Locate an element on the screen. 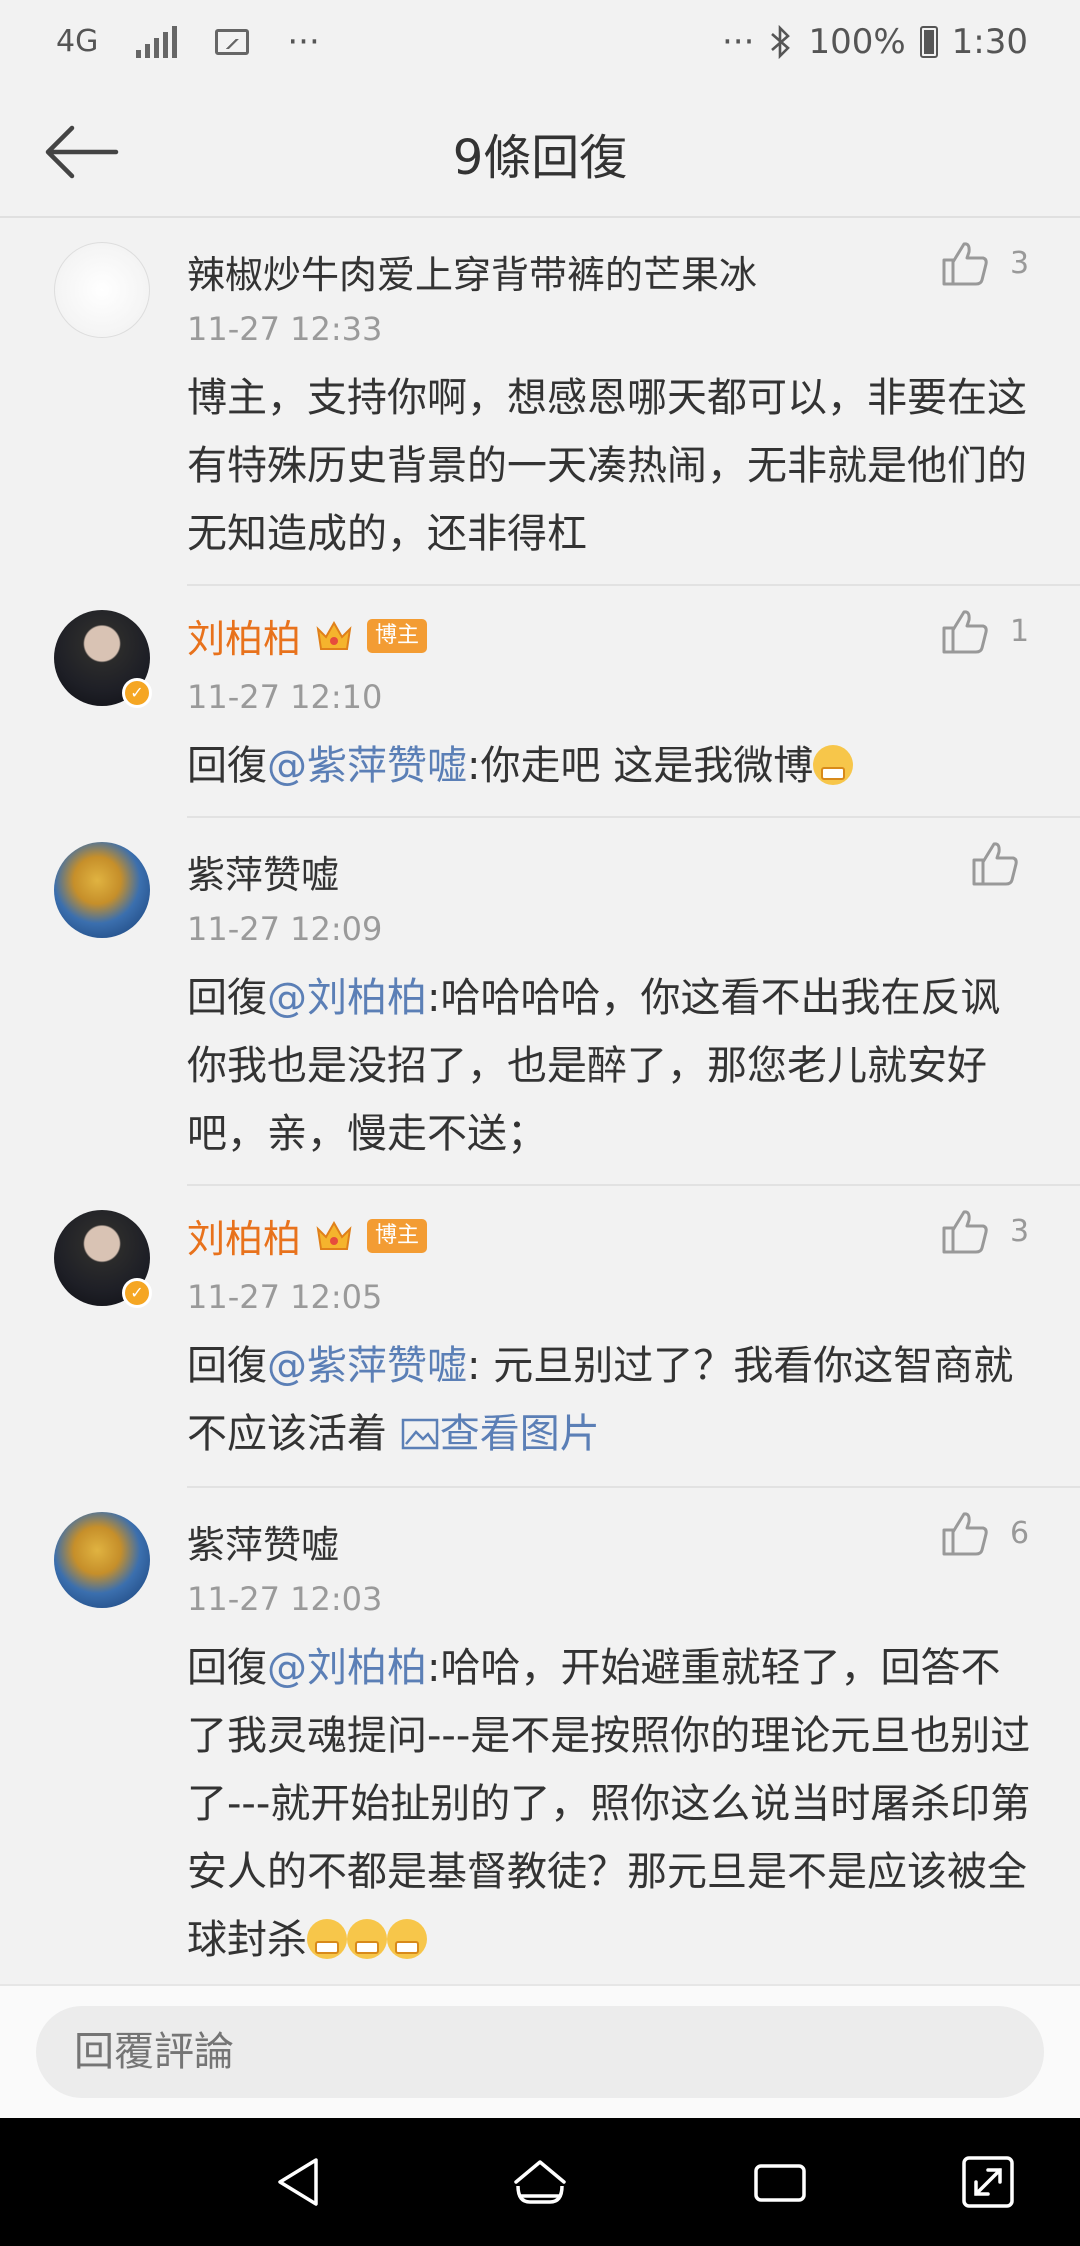 The height and width of the screenshot is (2246, 1080). comment-text: 回復@紫萍赞嘘: 元旦别过了？我看你这智商就不应该活着 查看图片 is located at coordinates (611, 1400).